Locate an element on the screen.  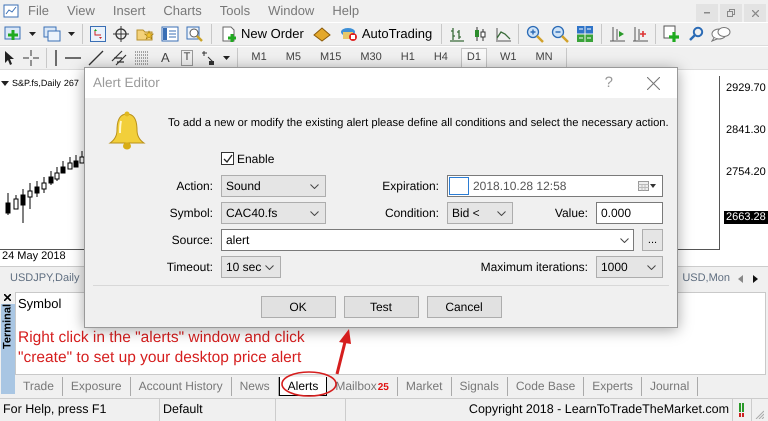
timeframe-button: M15 is located at coordinates (331, 58).